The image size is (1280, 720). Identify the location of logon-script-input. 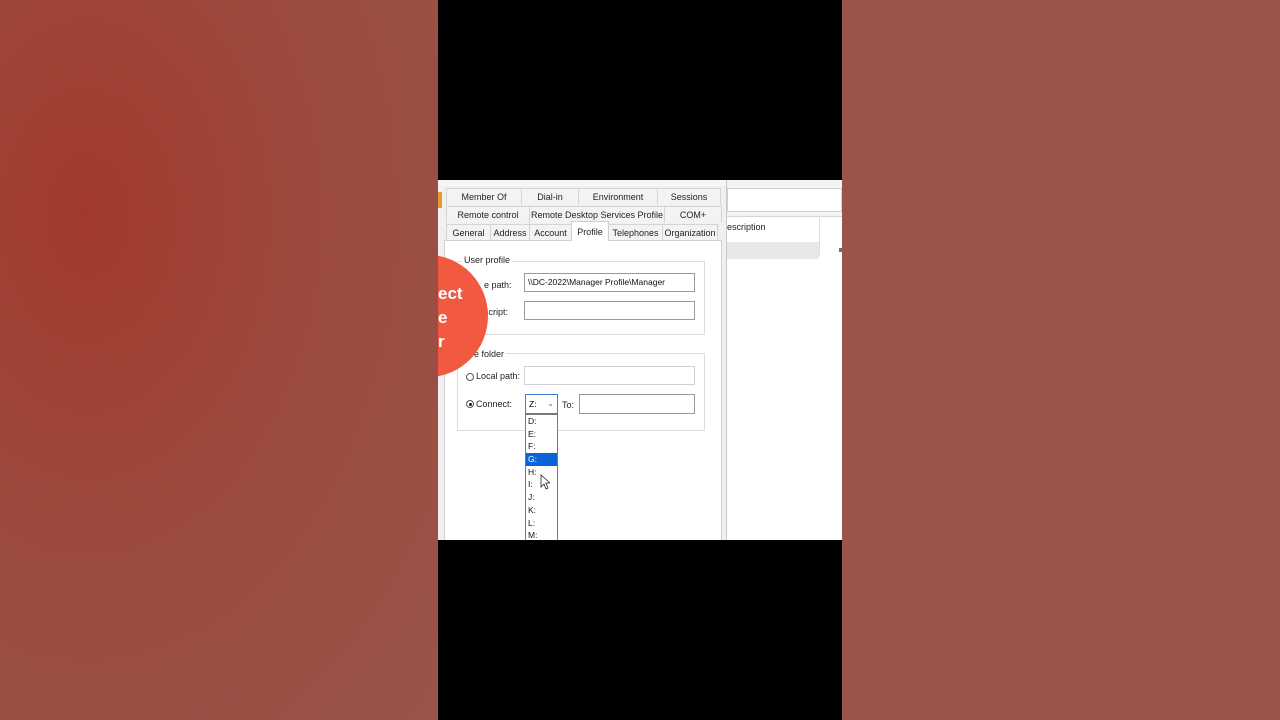
(609, 310).